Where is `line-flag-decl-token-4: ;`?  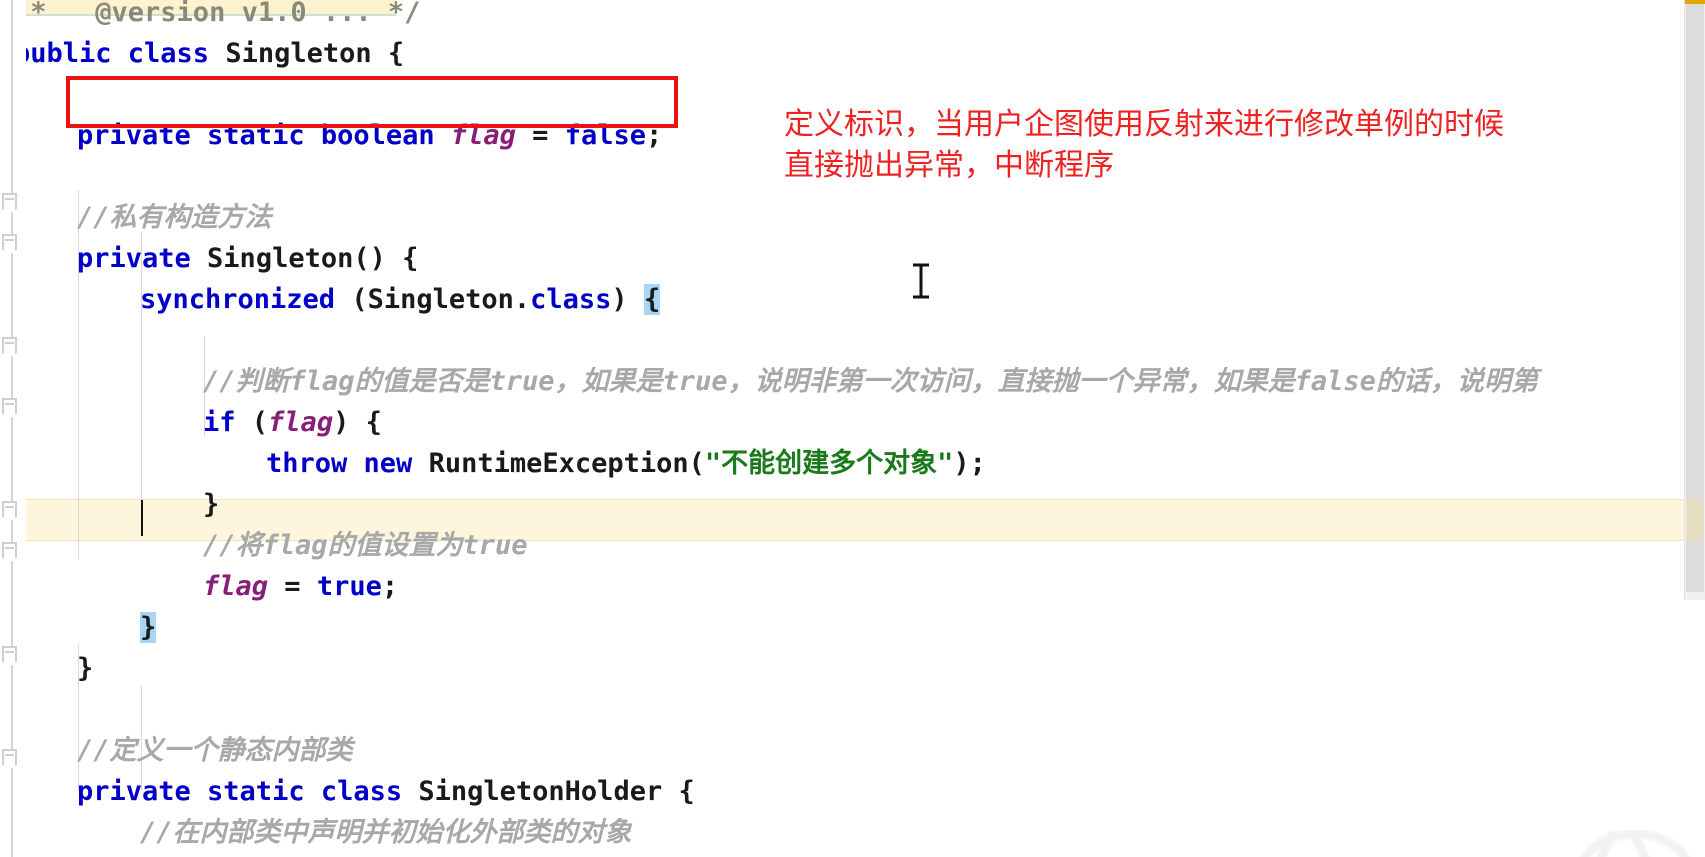
line-flag-decl-token-4: ; is located at coordinates (654, 135).